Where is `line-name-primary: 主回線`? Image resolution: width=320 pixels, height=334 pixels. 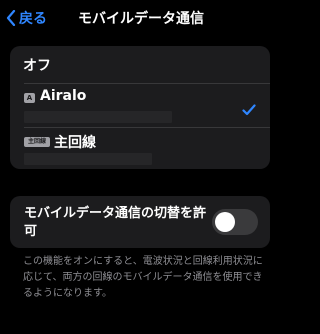 line-name-primary: 主回線 is located at coordinates (75, 143).